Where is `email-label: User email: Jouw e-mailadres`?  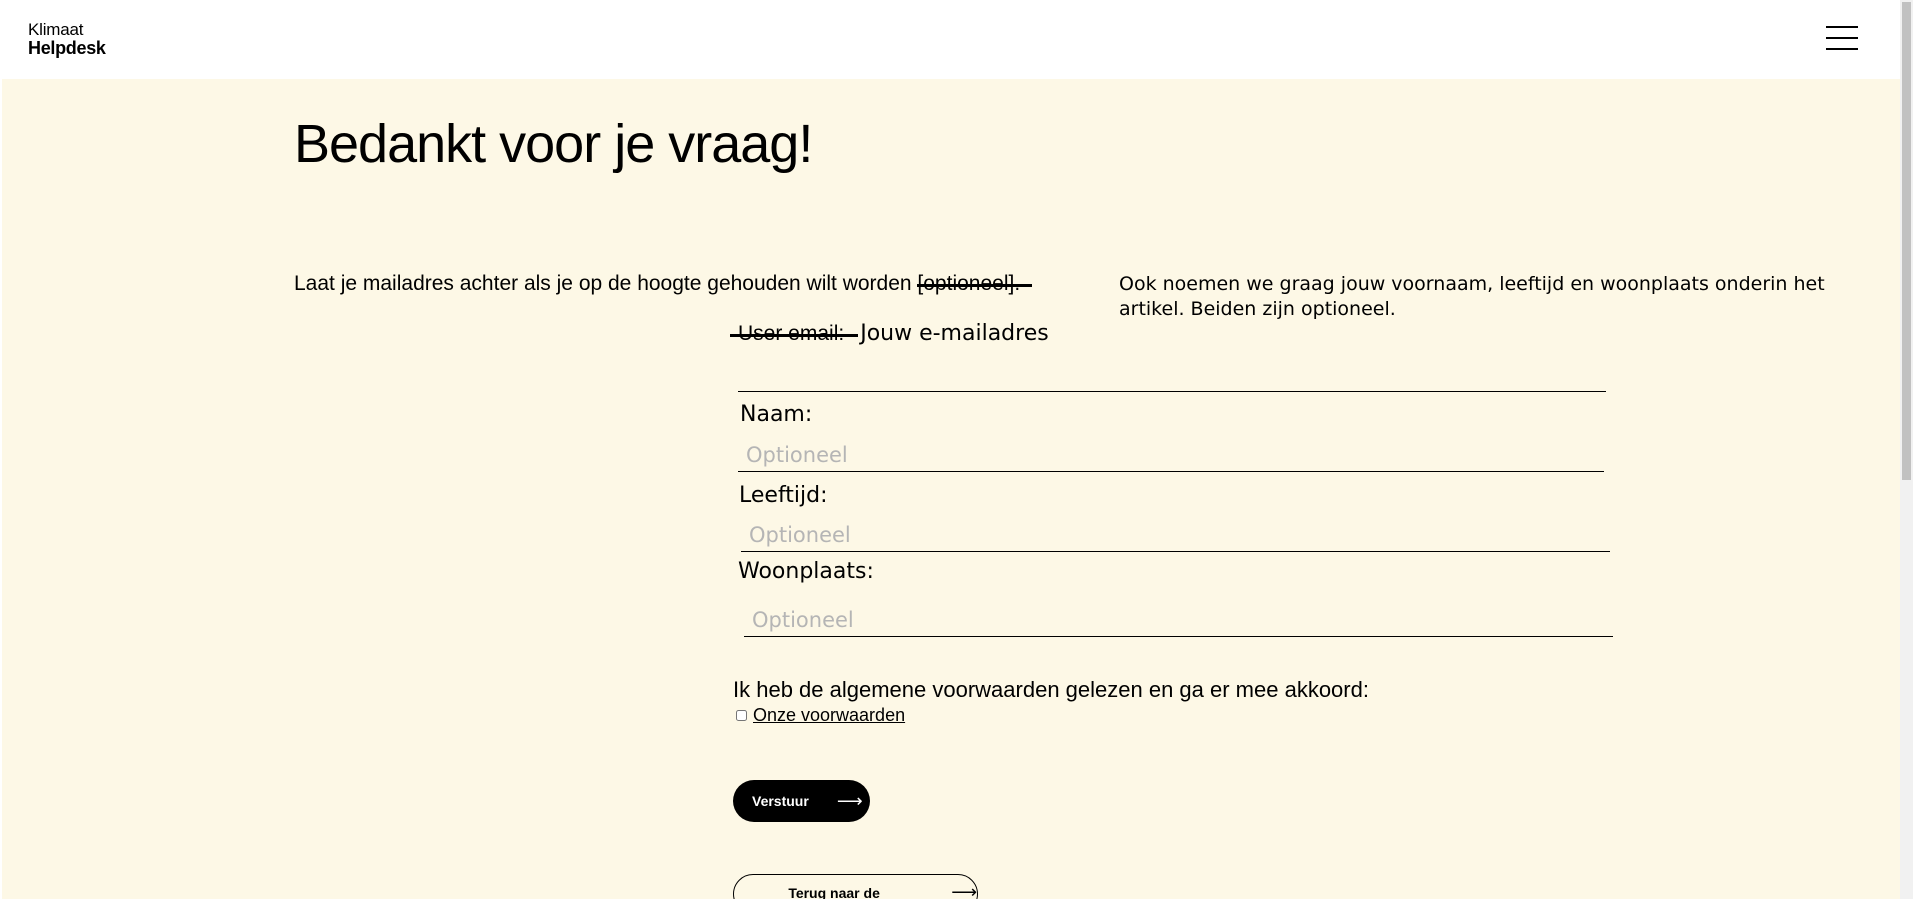 email-label: User email: Jouw e-mailadres is located at coordinates (889, 333).